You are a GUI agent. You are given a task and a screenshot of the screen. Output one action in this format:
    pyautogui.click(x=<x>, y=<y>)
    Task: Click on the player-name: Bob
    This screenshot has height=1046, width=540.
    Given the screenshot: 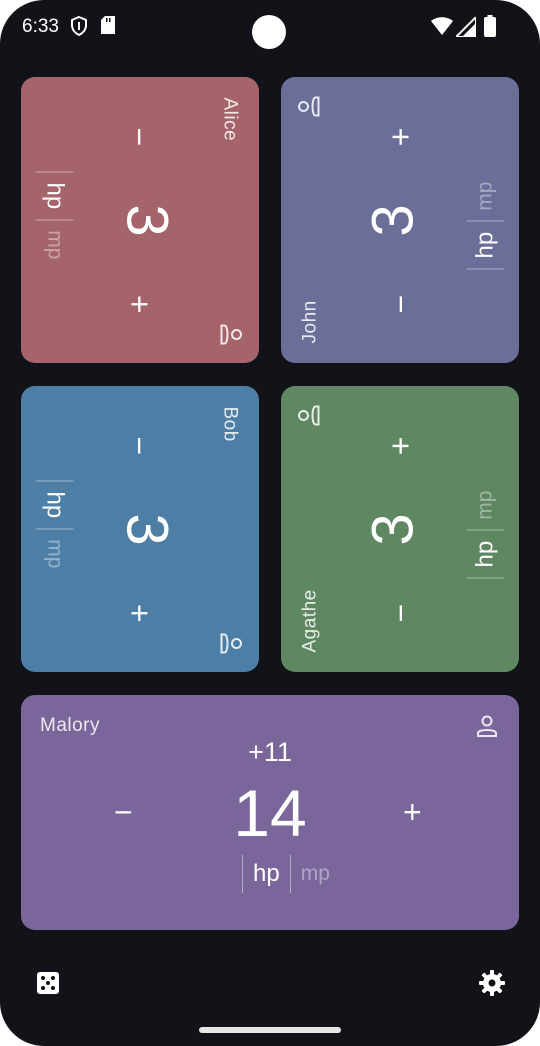 What is the action you would take?
    pyautogui.click(x=230, y=424)
    